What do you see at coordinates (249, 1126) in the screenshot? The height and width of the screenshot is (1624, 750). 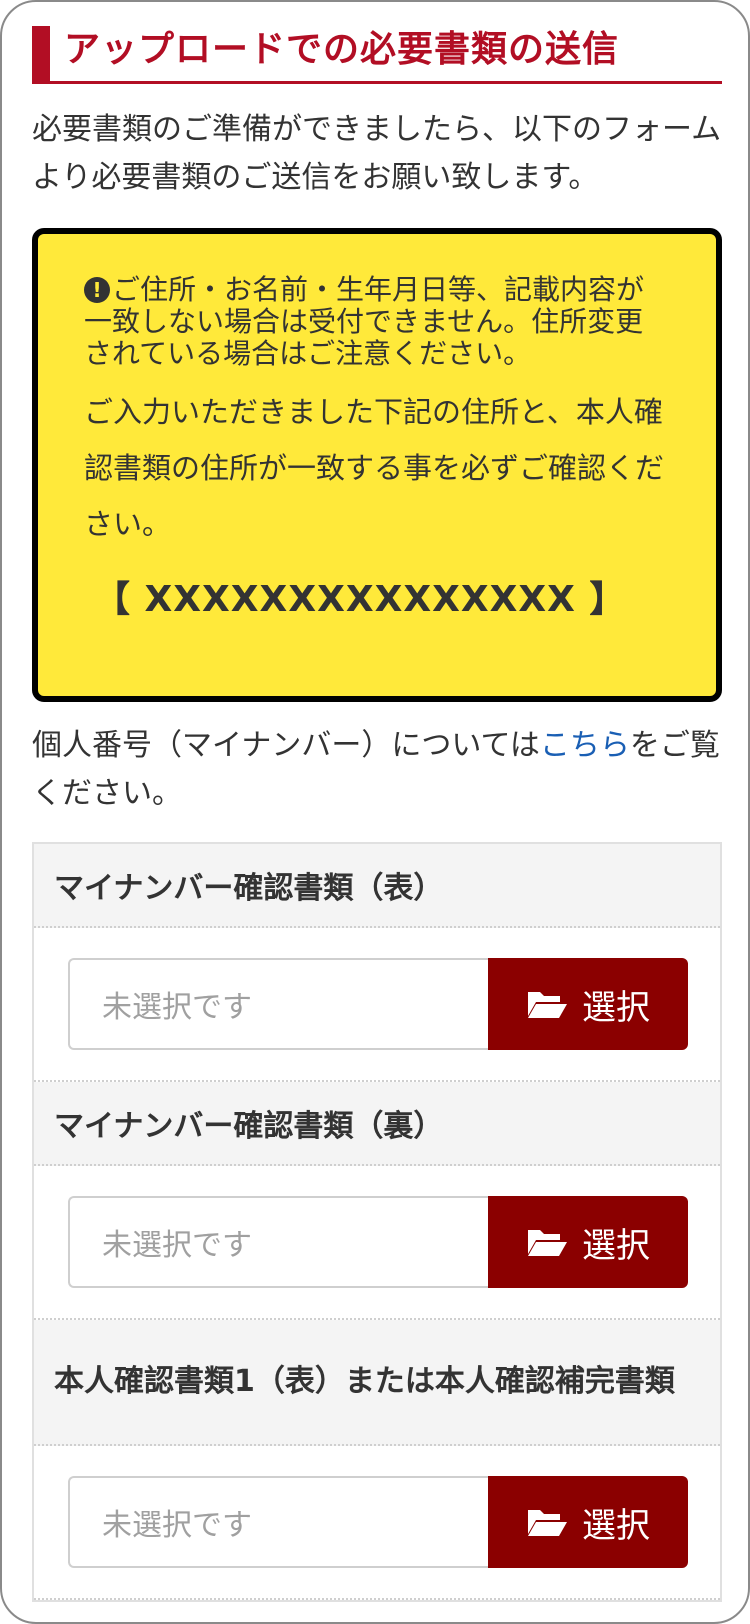 I see `upload-label-text: マイナンバー確認書類（裏）` at bounding box center [249, 1126].